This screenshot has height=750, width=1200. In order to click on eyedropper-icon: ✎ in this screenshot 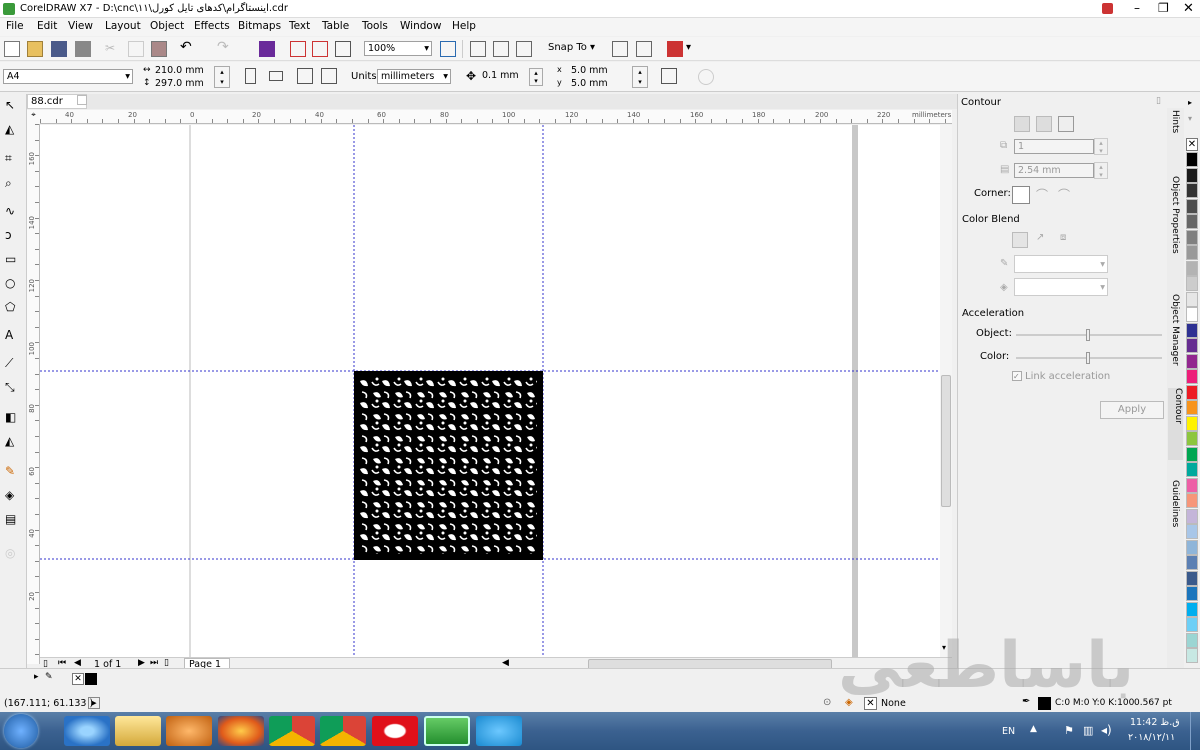, I will do `click(13, 472)`.